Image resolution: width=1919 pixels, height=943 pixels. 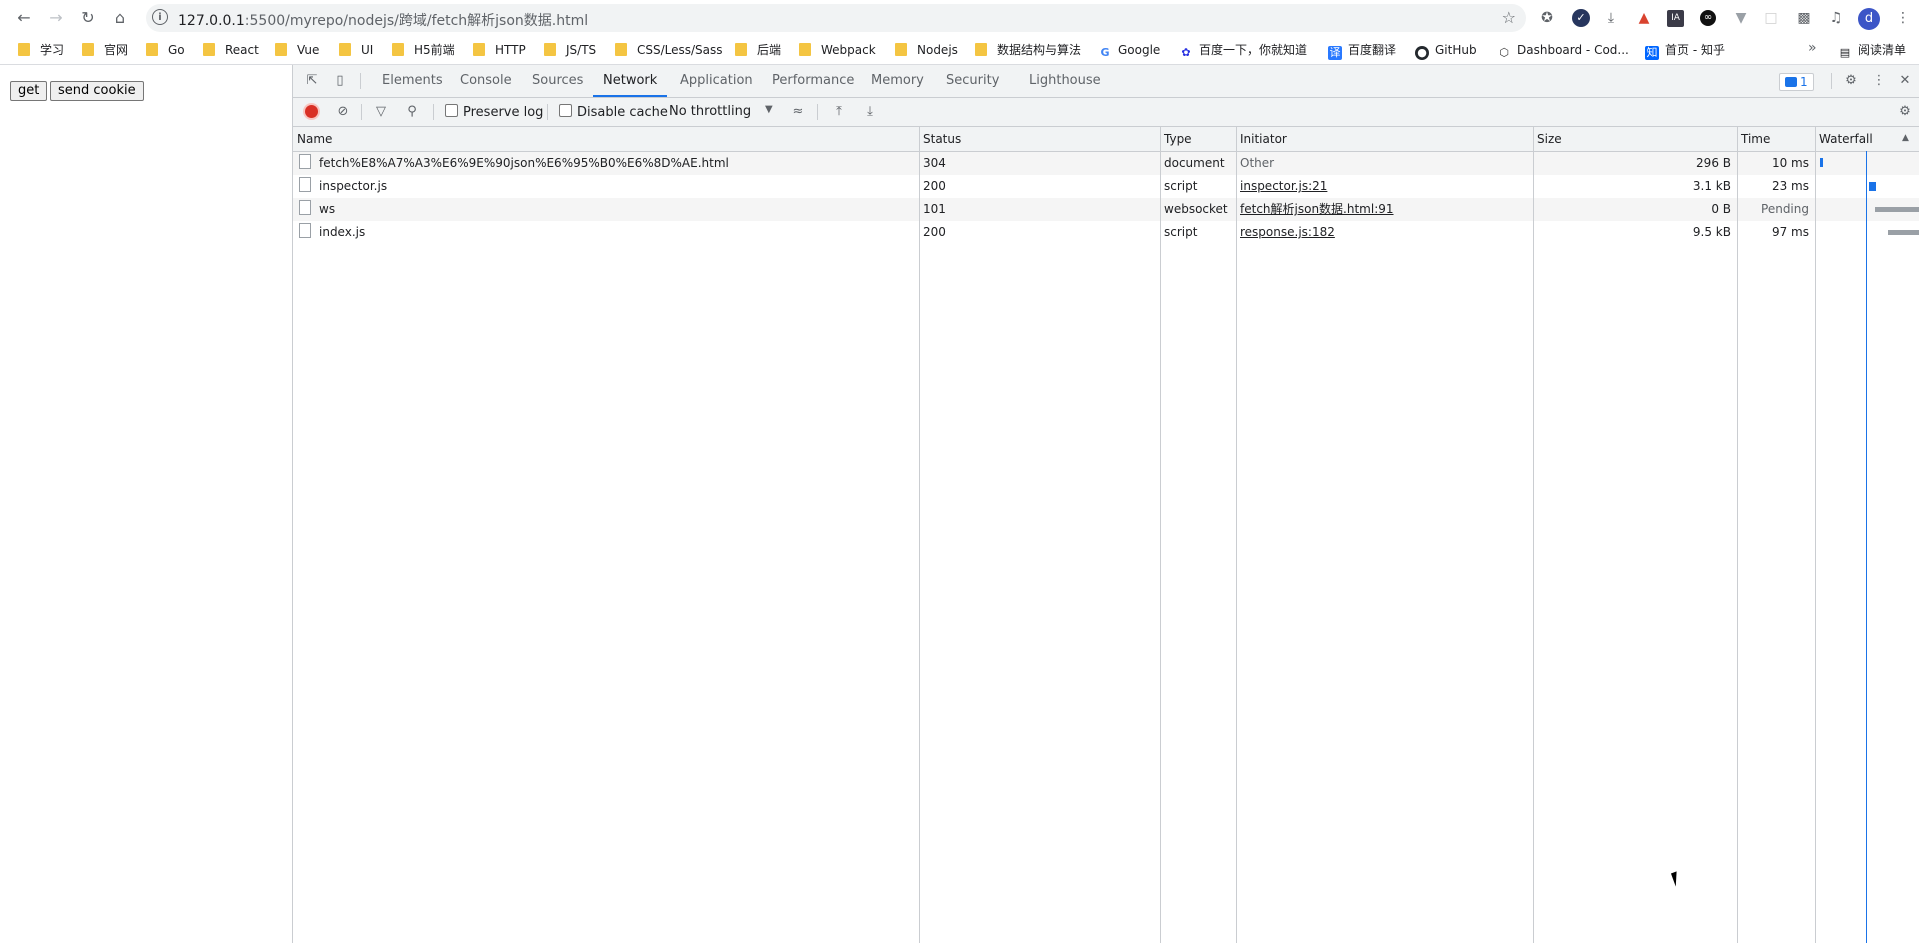 What do you see at coordinates (1547, 18) in the screenshot?
I see `star-list-icon: ✪` at bounding box center [1547, 18].